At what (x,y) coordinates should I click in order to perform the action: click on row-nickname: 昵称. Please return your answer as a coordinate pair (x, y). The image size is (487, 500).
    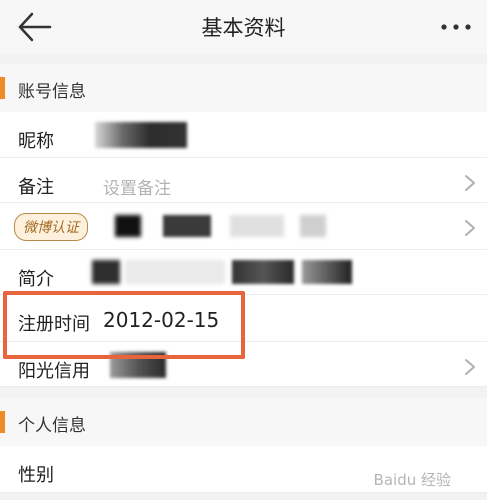
    Looking at the image, I should click on (243, 135).